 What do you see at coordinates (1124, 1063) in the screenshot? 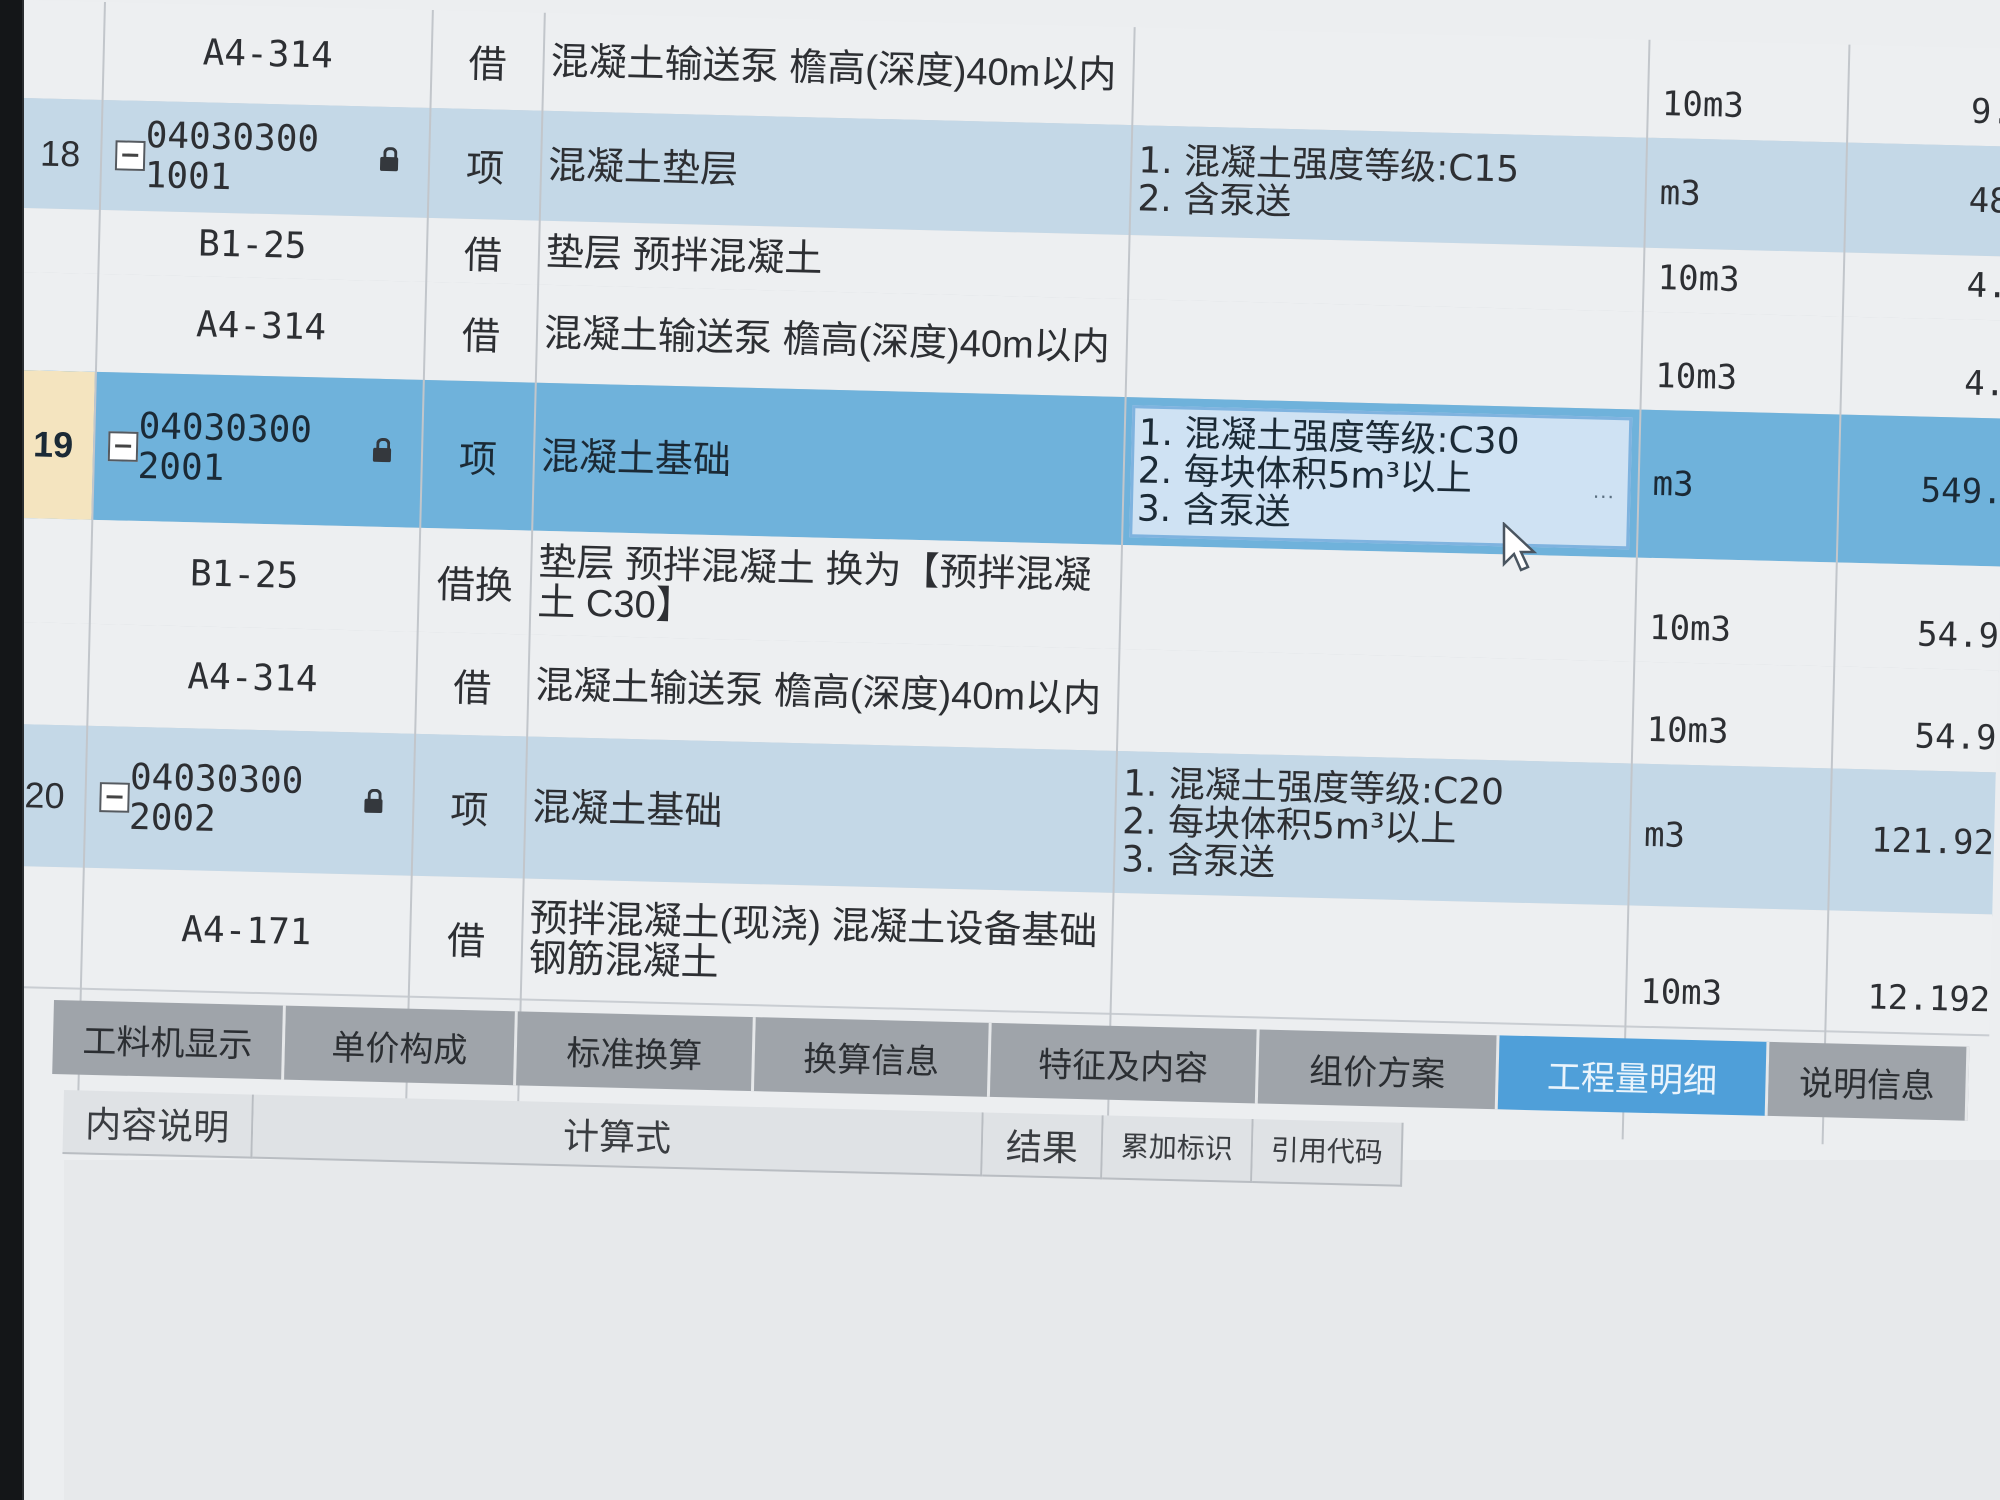
I see `tab-features-content: 特征及内容` at bounding box center [1124, 1063].